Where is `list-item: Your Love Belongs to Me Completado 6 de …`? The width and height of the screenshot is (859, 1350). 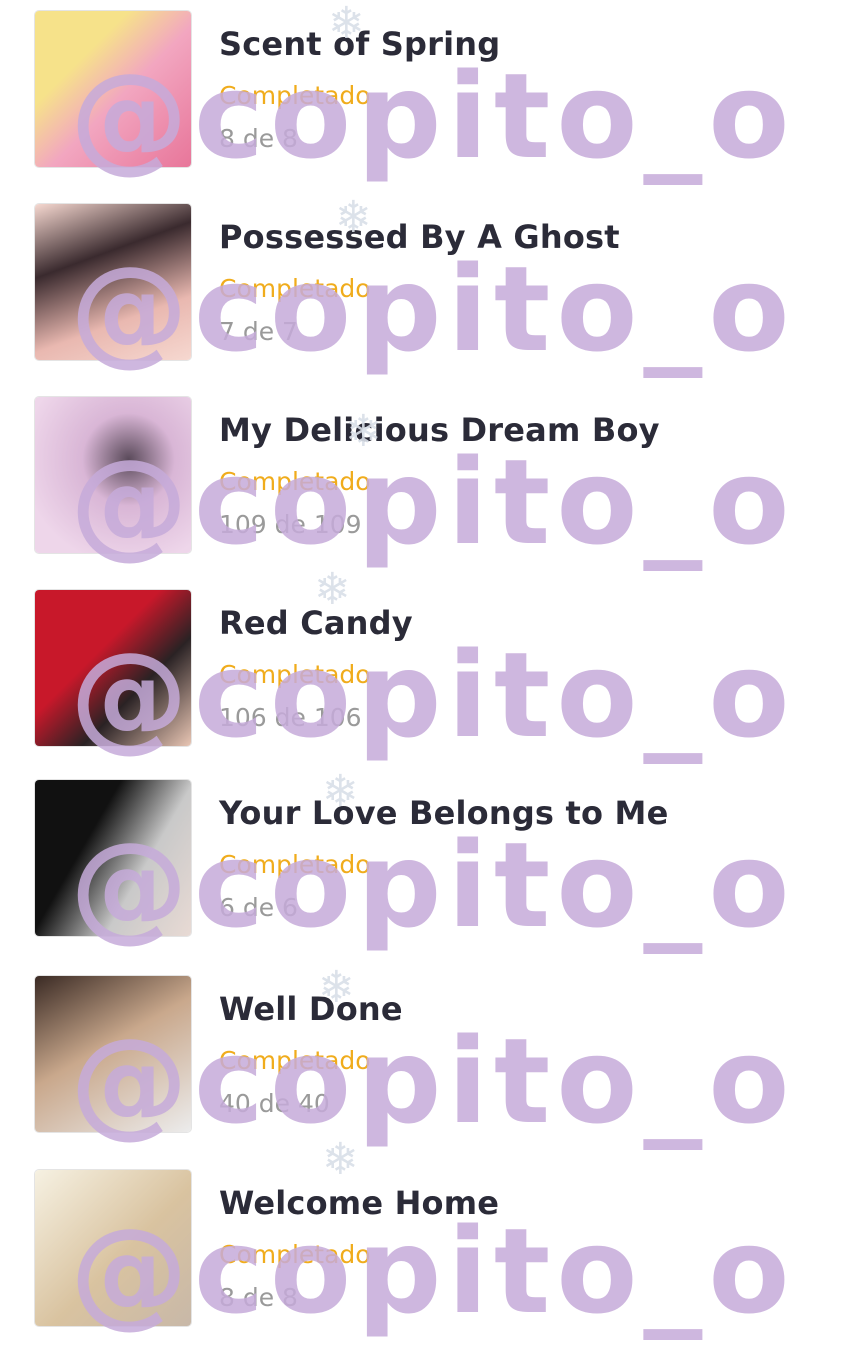
list-item: Your Love Belongs to Me Completado 6 de … is located at coordinates (429, 865).